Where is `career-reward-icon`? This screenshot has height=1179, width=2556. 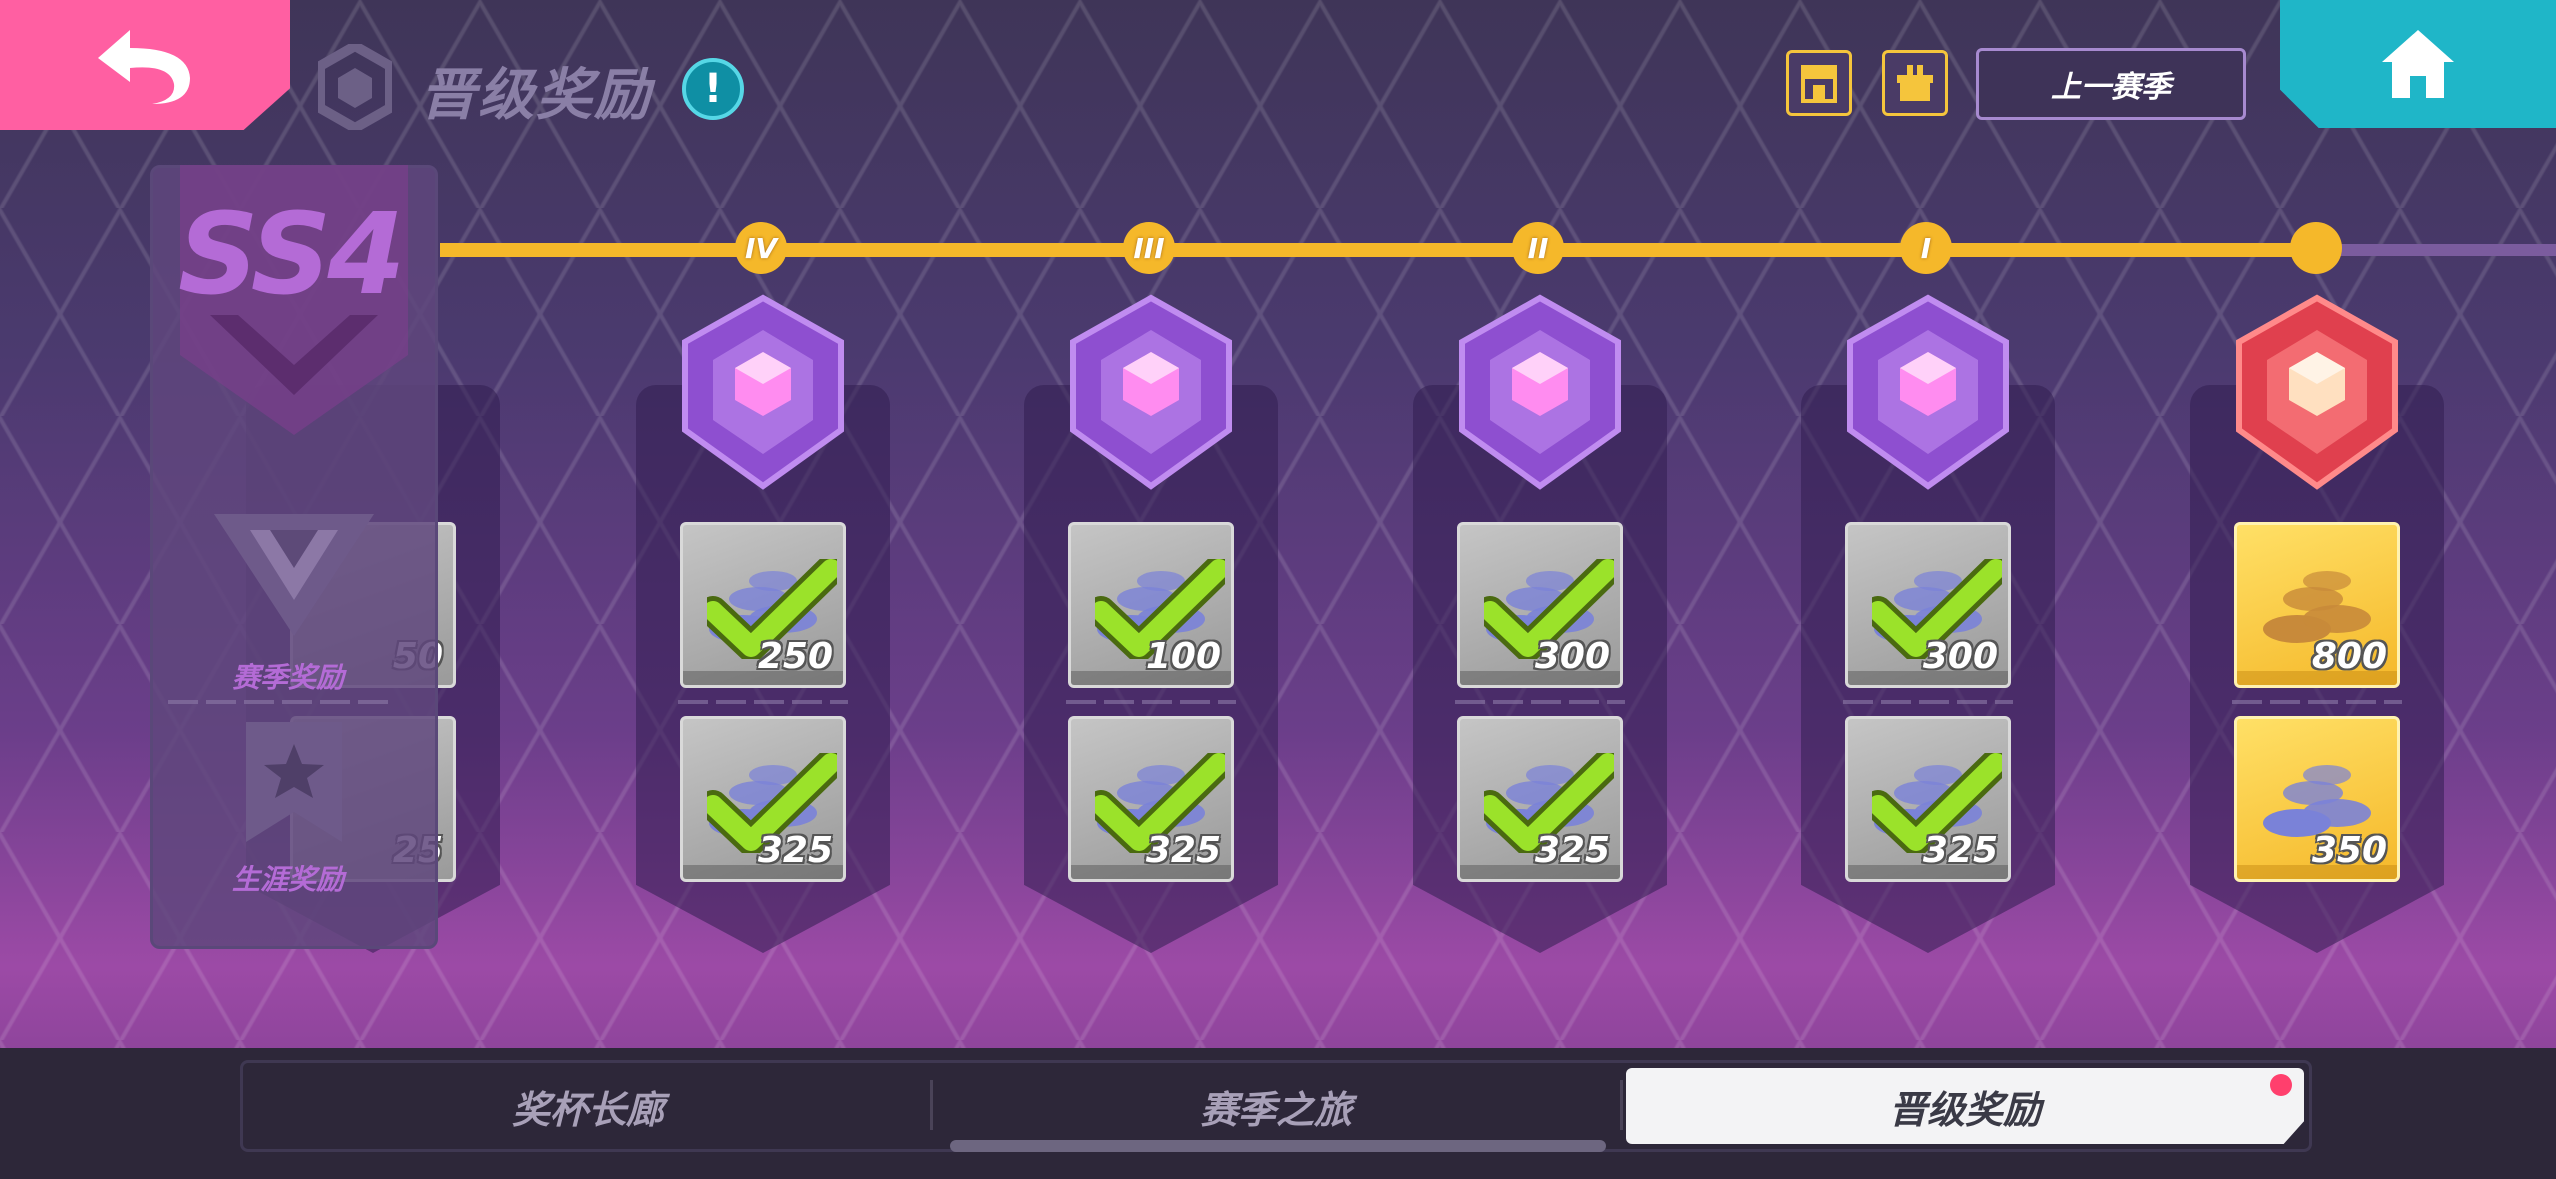 career-reward-icon is located at coordinates (294, 782).